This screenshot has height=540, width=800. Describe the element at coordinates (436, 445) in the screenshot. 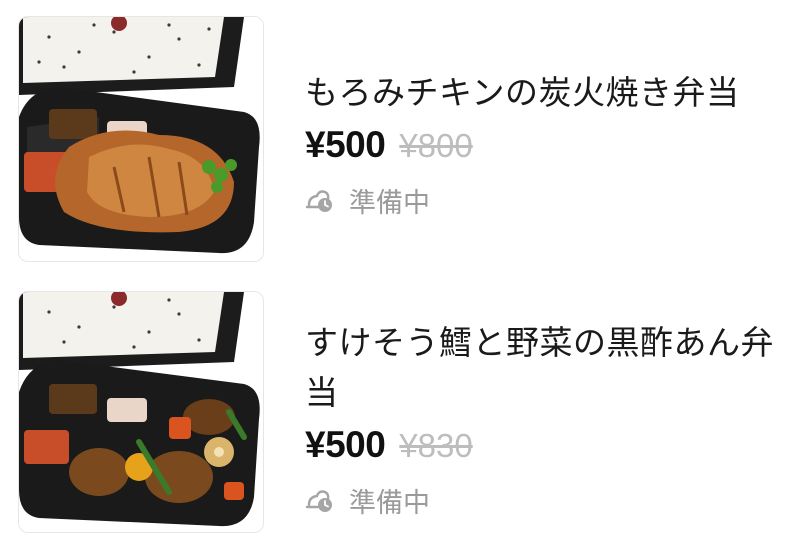

I see `original-price: ¥830` at that location.